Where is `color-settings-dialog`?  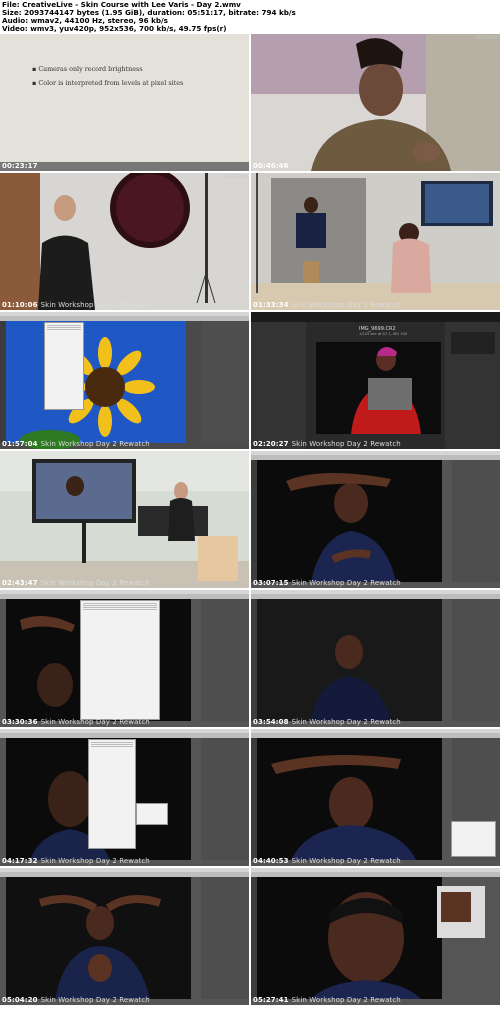
color-settings-dialog is located at coordinates (120, 660).